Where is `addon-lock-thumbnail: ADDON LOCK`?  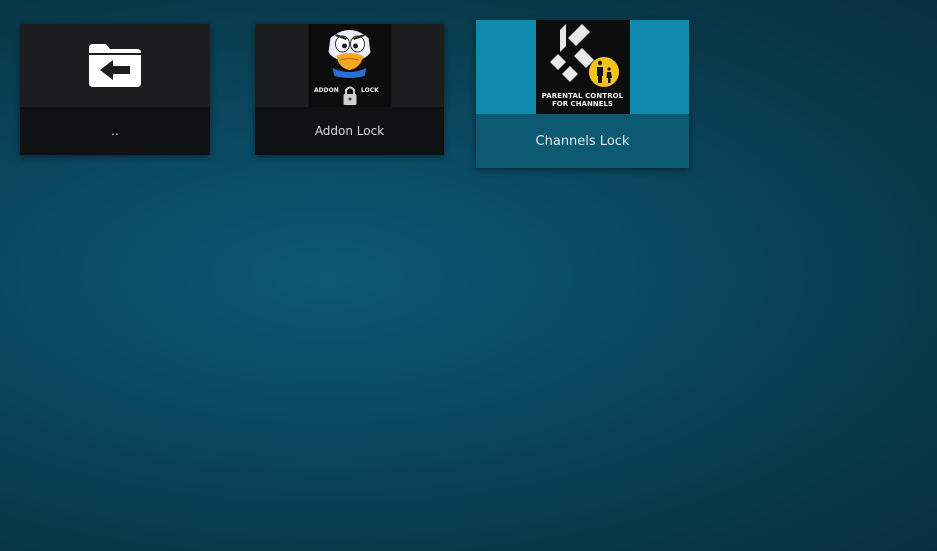 addon-lock-thumbnail: ADDON LOCK is located at coordinates (349, 65).